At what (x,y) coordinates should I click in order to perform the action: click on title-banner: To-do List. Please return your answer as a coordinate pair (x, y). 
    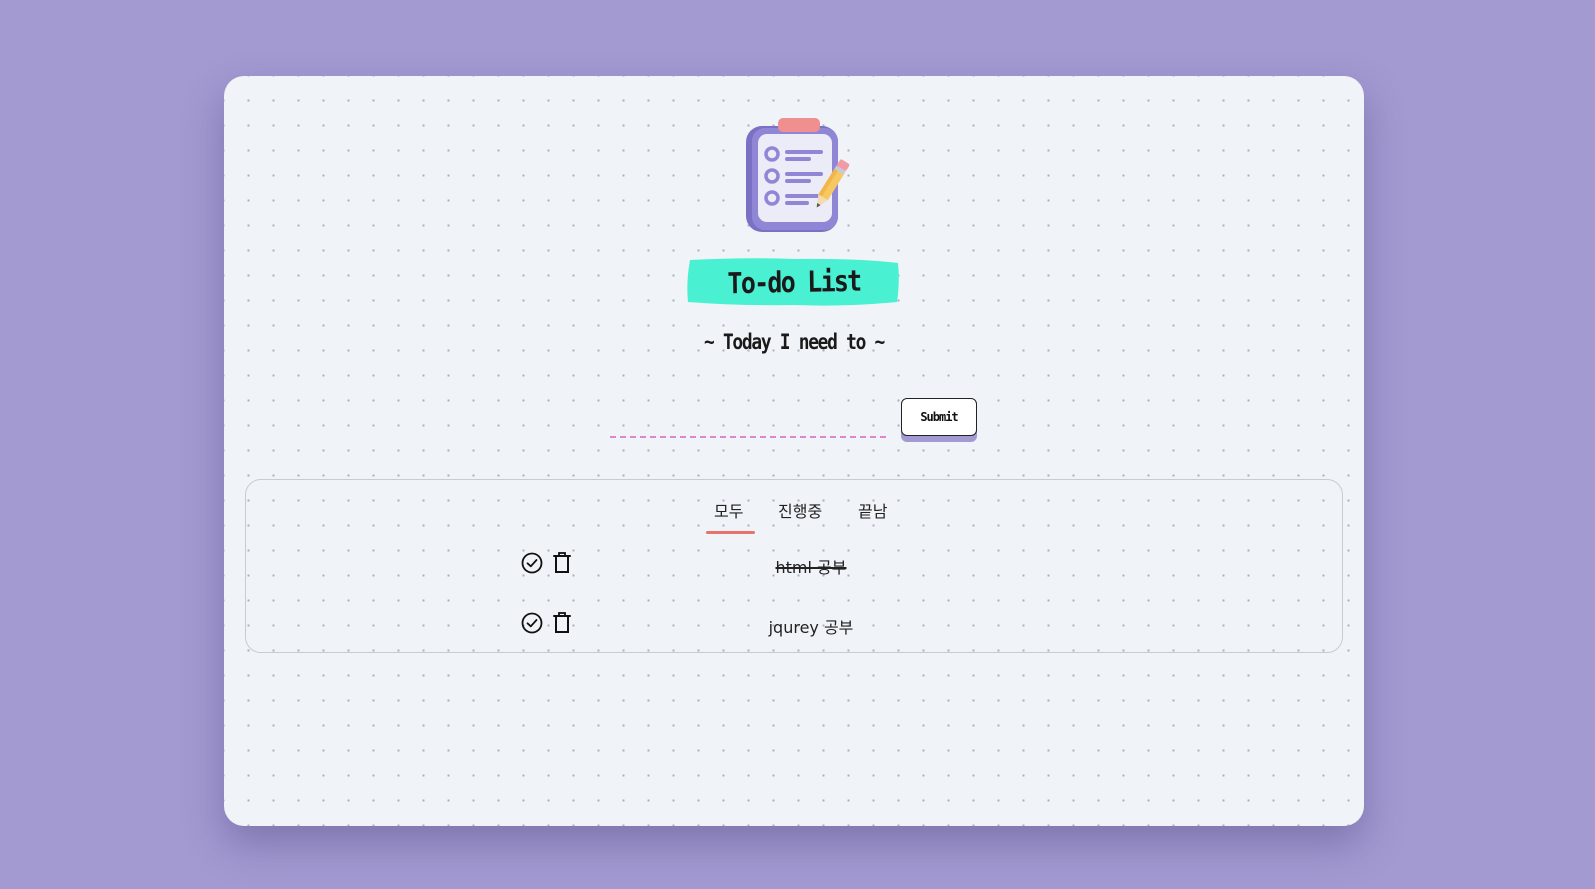
    Looking at the image, I should click on (794, 282).